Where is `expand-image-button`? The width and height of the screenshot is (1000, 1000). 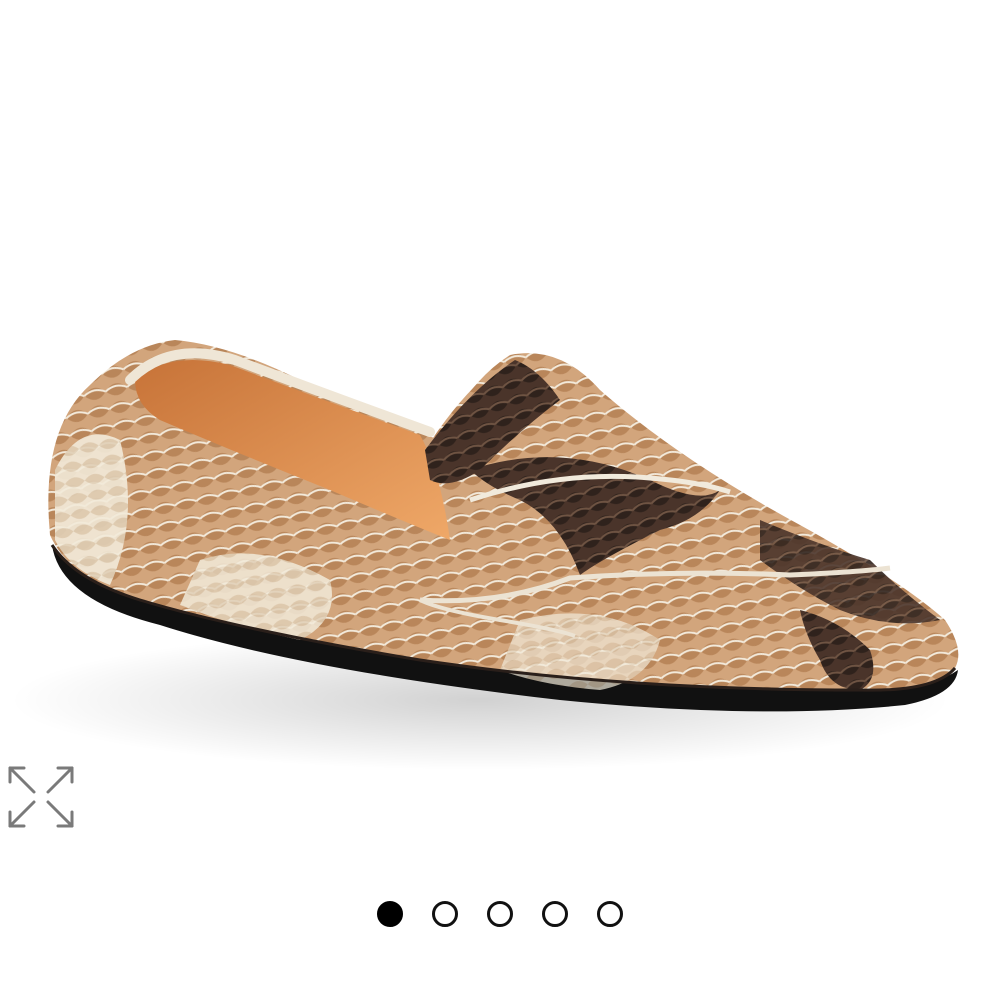
expand-image-button is located at coordinates (41, 797).